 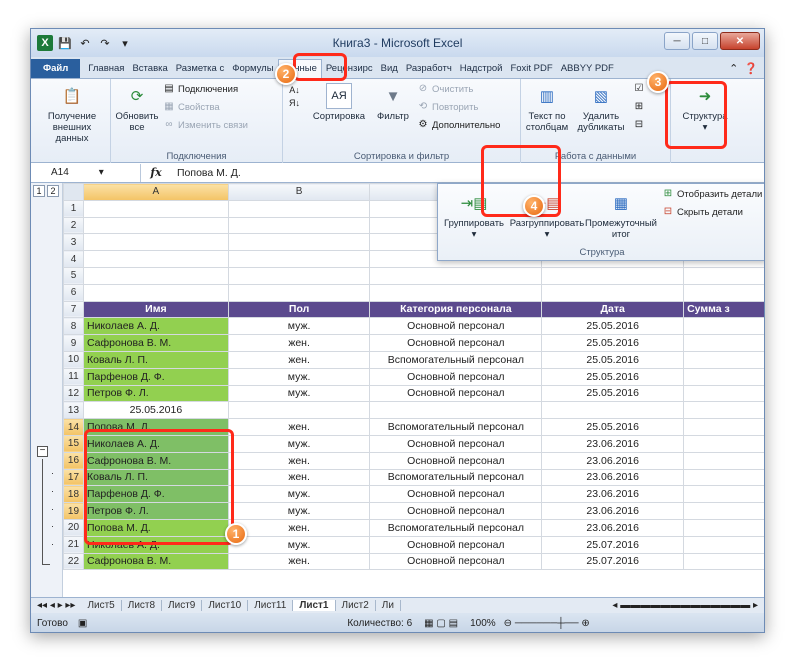 I want to click on horizontal-scrollbar: ◂ ▬▬▬▬▬▬▬▬▬▬▬▬▬ ▸, so click(x=688, y=605).